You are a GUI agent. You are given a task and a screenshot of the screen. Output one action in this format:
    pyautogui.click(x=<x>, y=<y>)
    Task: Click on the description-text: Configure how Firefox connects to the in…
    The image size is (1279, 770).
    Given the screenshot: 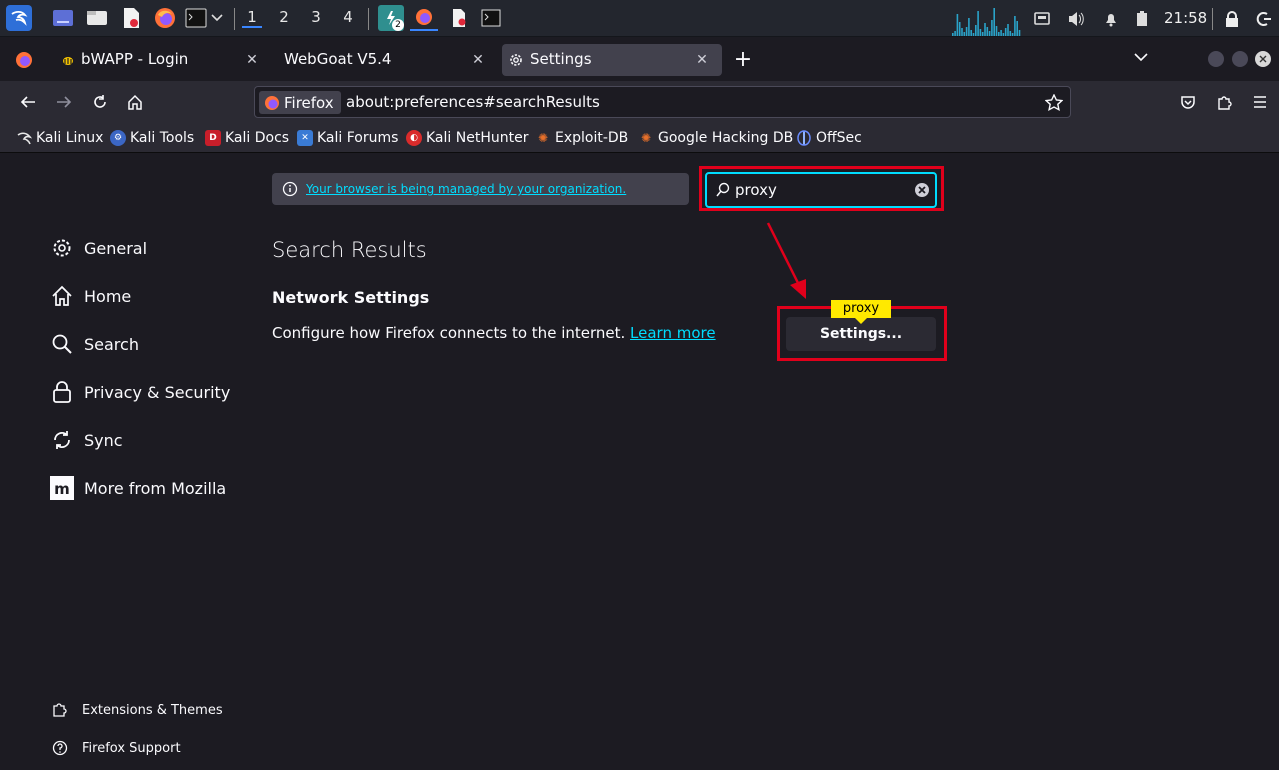 What is the action you would take?
    pyautogui.click(x=449, y=333)
    